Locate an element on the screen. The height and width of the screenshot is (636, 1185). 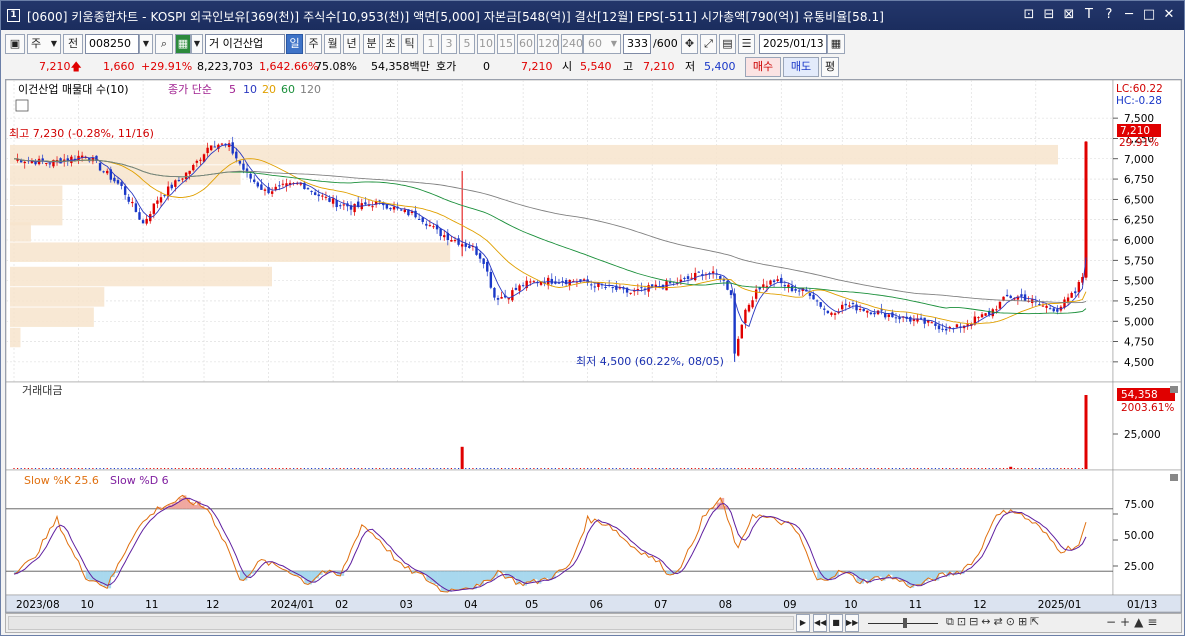
count-input: 333 is located at coordinates (637, 44).